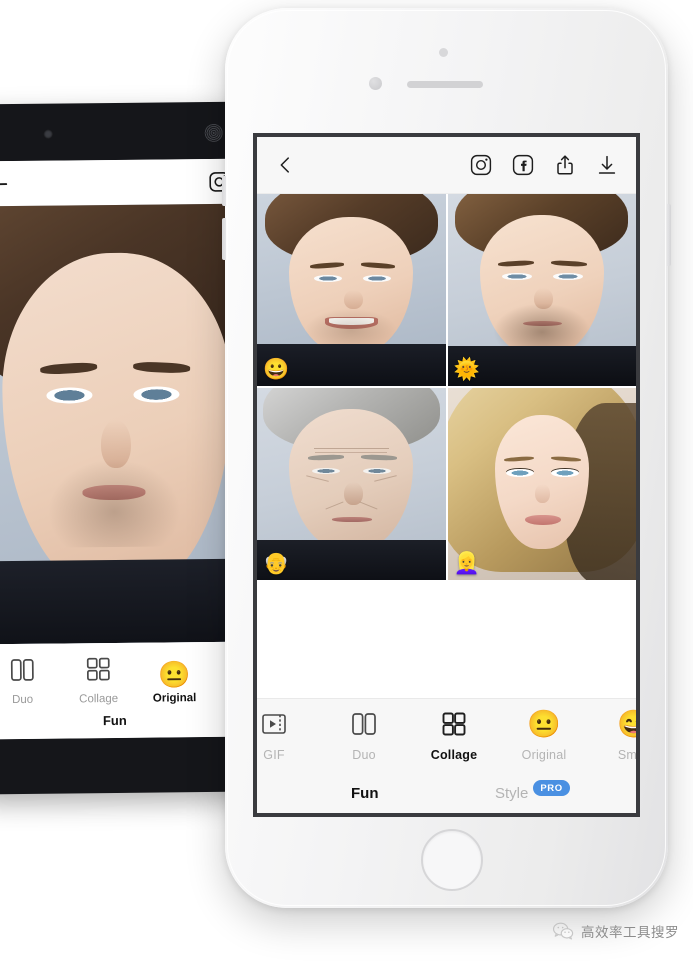 This screenshot has width=693, height=962. I want to click on collage-cell-female: 👱‍♀️, so click(541, 484).